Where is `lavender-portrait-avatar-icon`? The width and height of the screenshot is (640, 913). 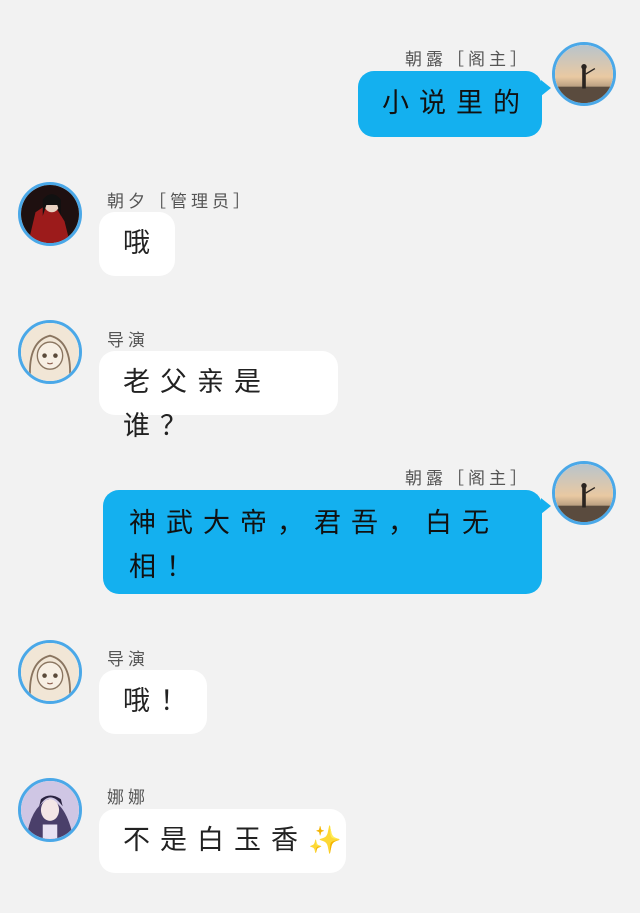 lavender-portrait-avatar-icon is located at coordinates (50, 810).